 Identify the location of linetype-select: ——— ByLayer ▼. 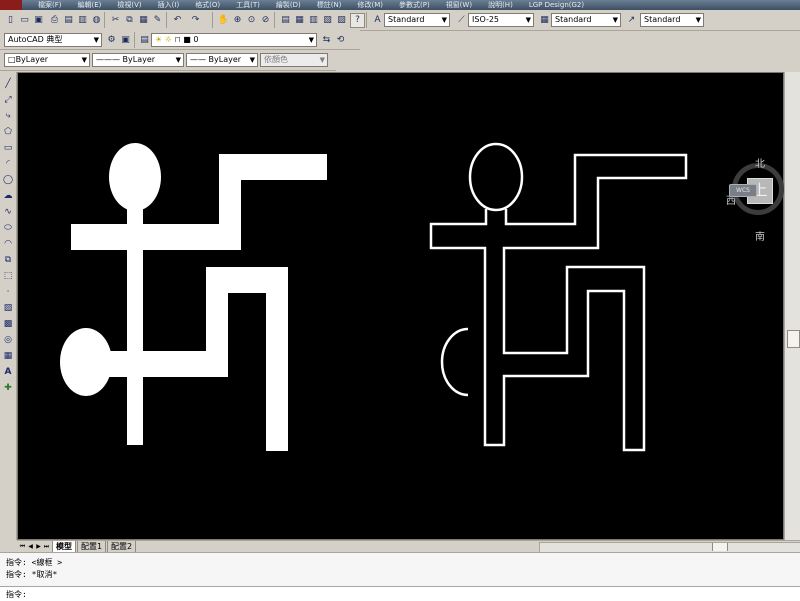
(138, 60).